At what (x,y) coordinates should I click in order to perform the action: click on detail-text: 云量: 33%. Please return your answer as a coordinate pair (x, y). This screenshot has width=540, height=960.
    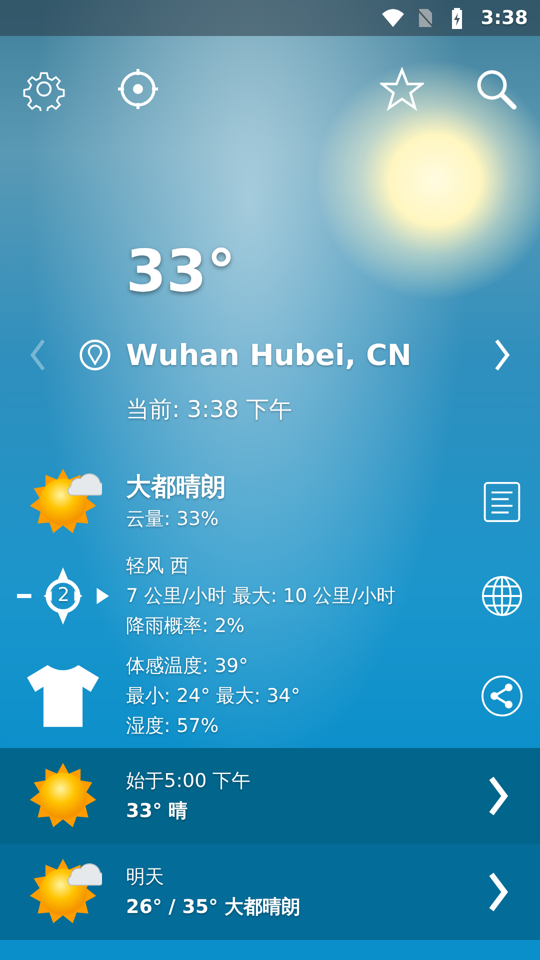
    Looking at the image, I should click on (173, 519).